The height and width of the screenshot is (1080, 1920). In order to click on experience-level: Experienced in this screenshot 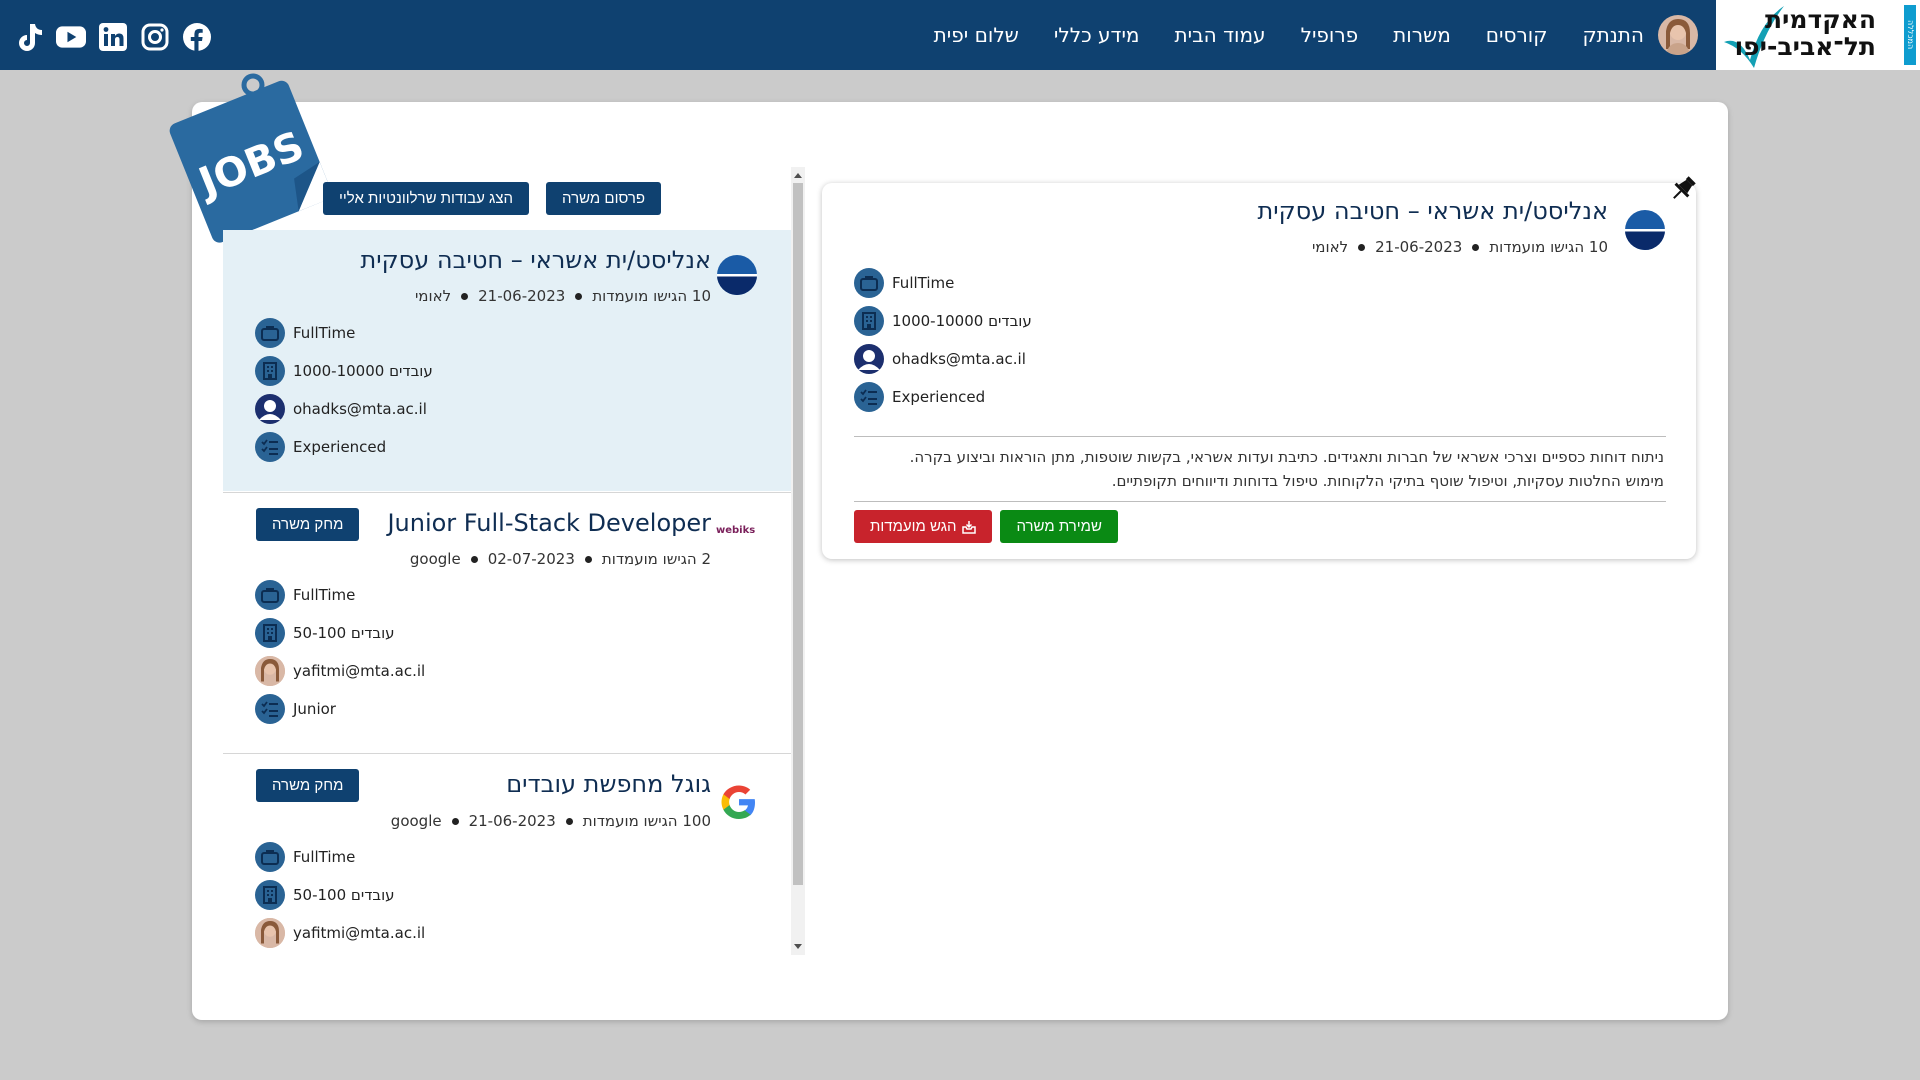, I will do `click(340, 447)`.